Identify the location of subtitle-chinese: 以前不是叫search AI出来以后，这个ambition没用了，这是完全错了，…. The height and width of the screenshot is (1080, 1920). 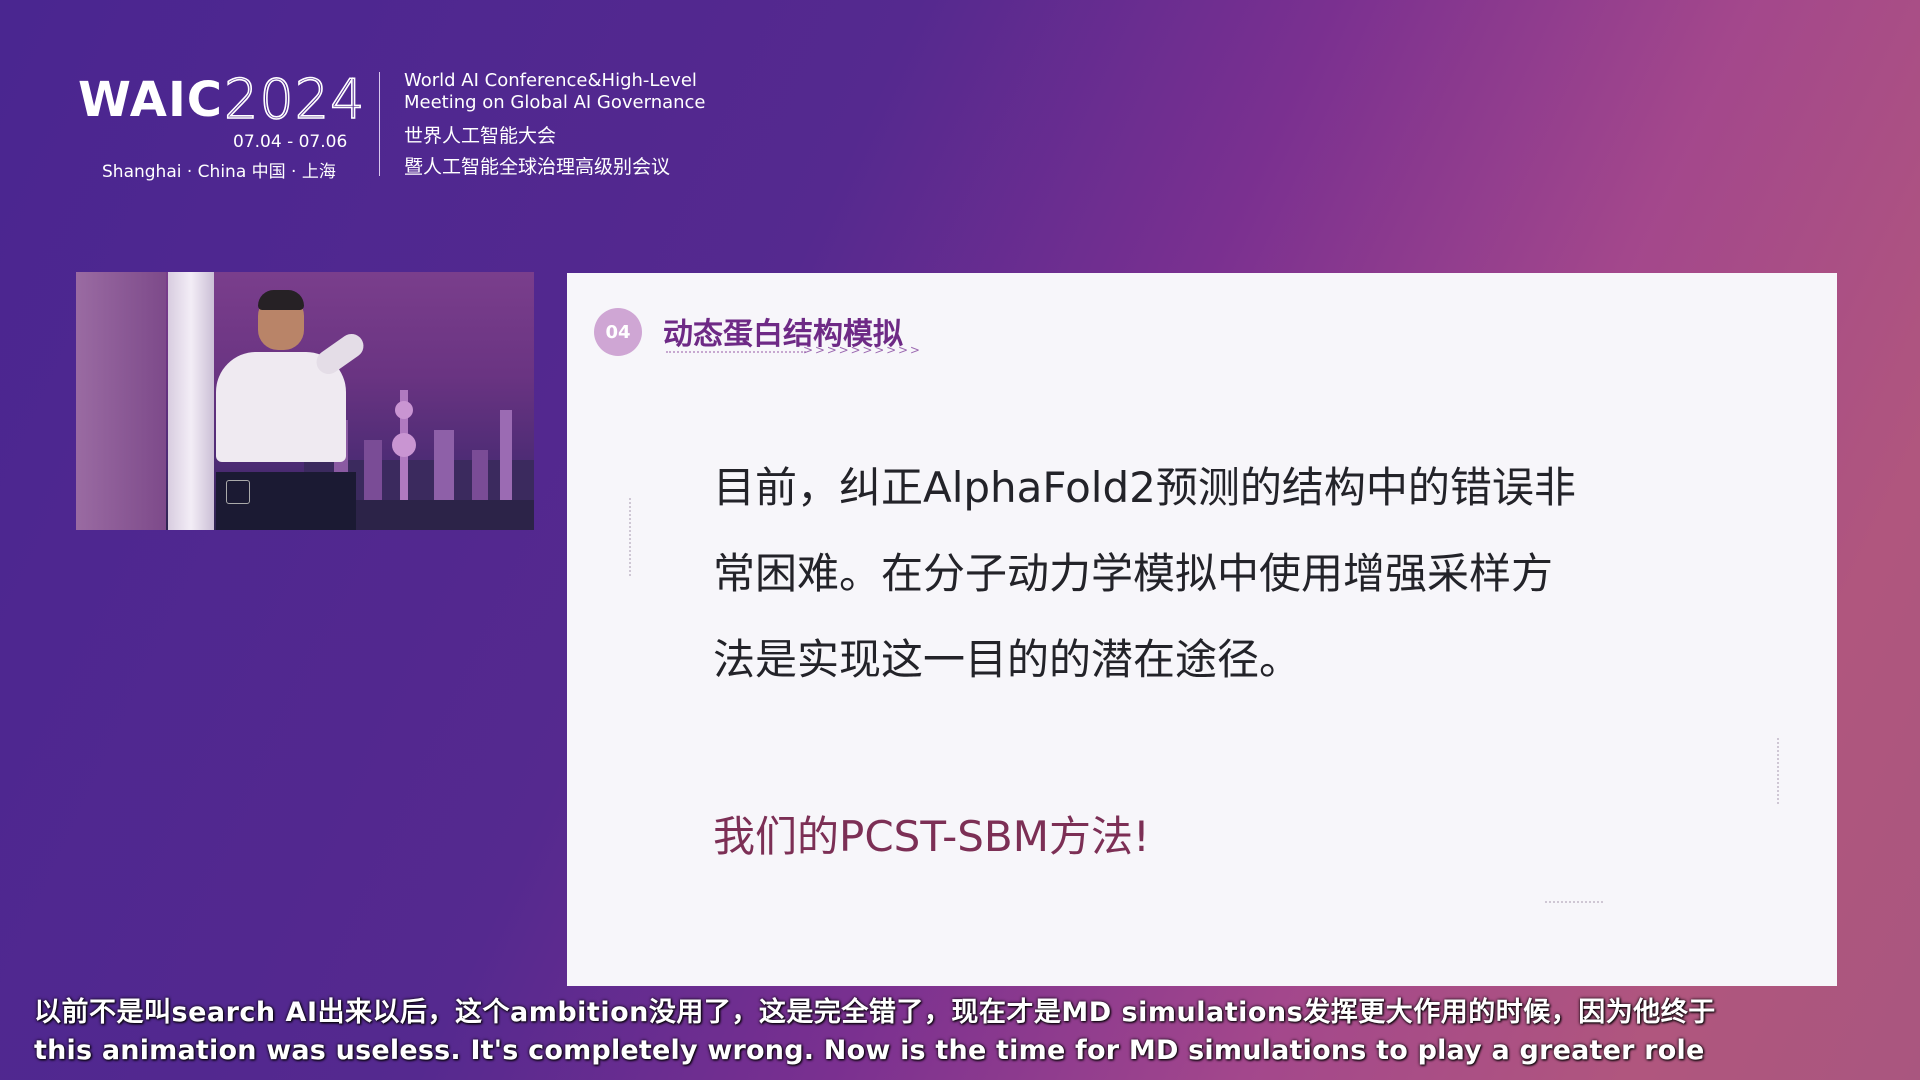
(875, 1012).